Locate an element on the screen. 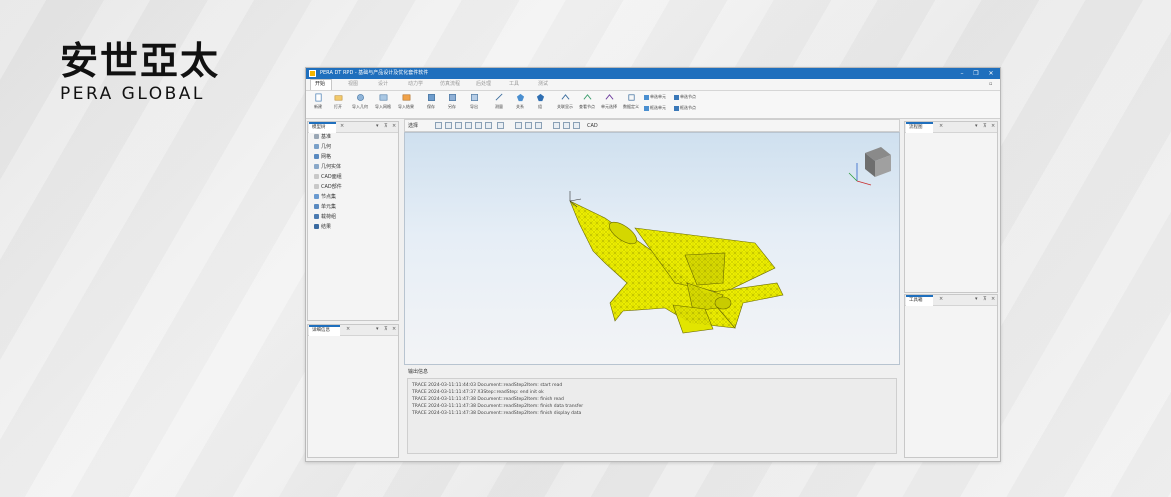  output-title: 输出信息 is located at coordinates (418, 372).